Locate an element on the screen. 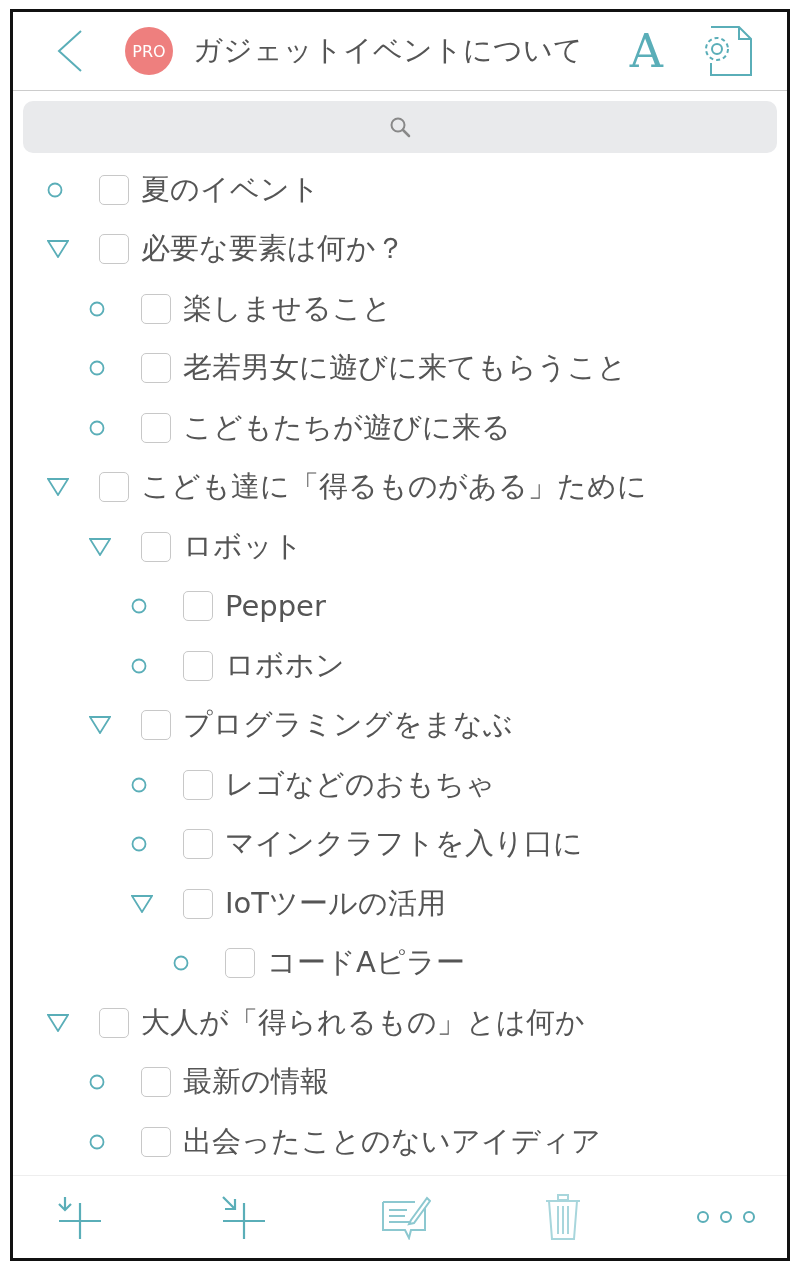 The image size is (800, 1276). outline-item-text: レゴなどのおもちゃ is located at coordinates (360, 784).